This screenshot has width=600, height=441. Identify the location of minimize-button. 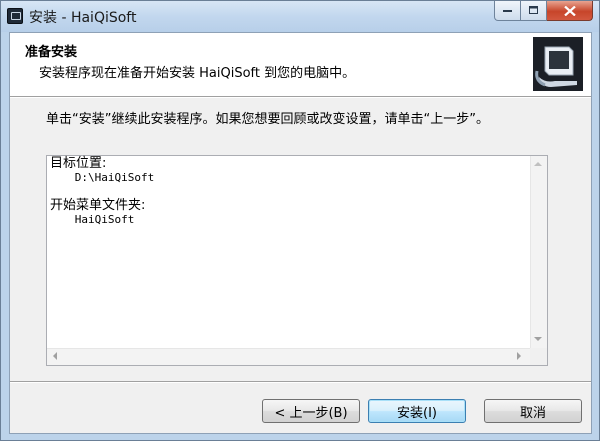
(507, 11).